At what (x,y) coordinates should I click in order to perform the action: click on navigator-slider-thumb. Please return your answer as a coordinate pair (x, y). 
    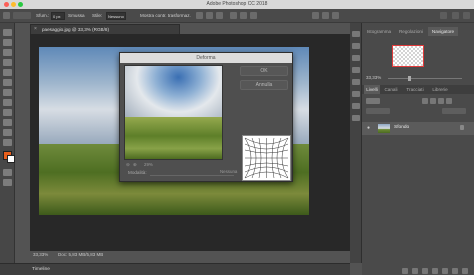
    Looking at the image, I should click on (409, 78).